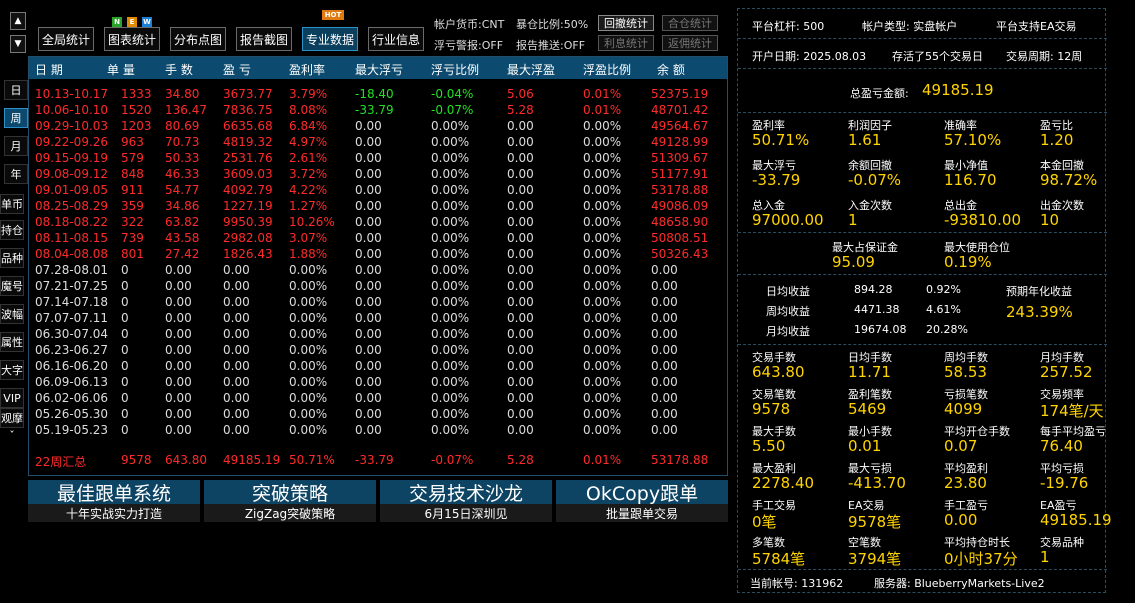 Image resolution: width=1135 pixels, height=603 pixels. Describe the element at coordinates (642, 501) in the screenshot. I see `banner-okcopy: OkCopy跟单 批量跟单交易` at that location.